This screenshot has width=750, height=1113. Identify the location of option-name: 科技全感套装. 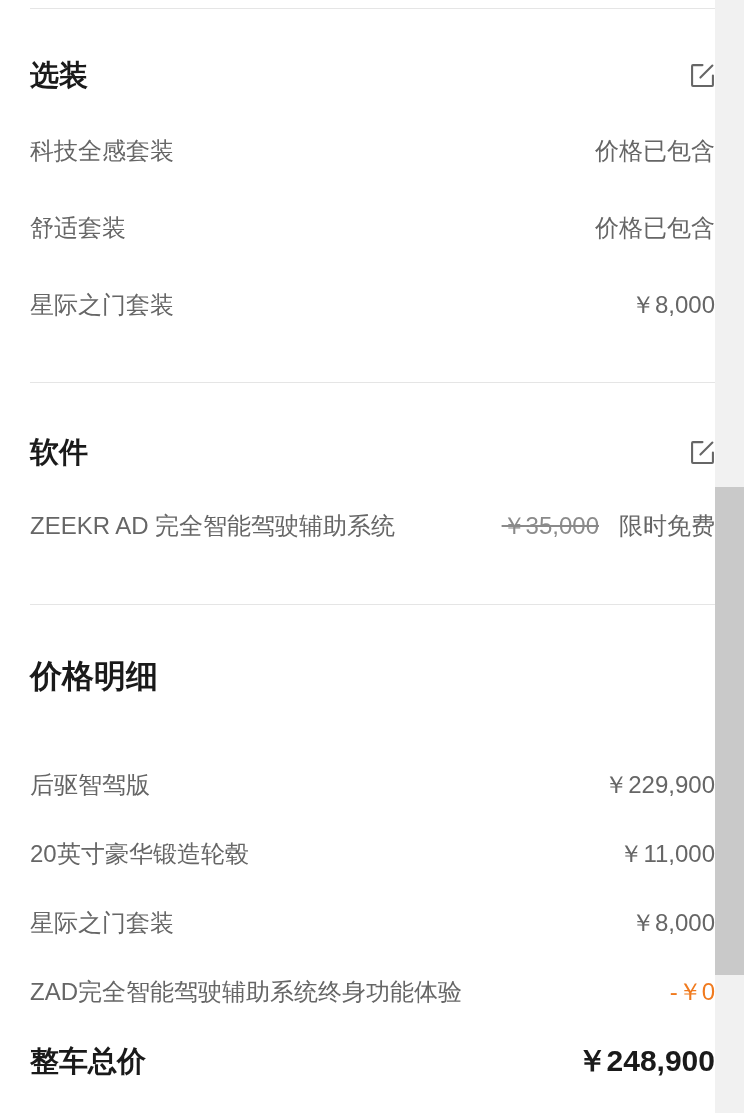
(102, 150).